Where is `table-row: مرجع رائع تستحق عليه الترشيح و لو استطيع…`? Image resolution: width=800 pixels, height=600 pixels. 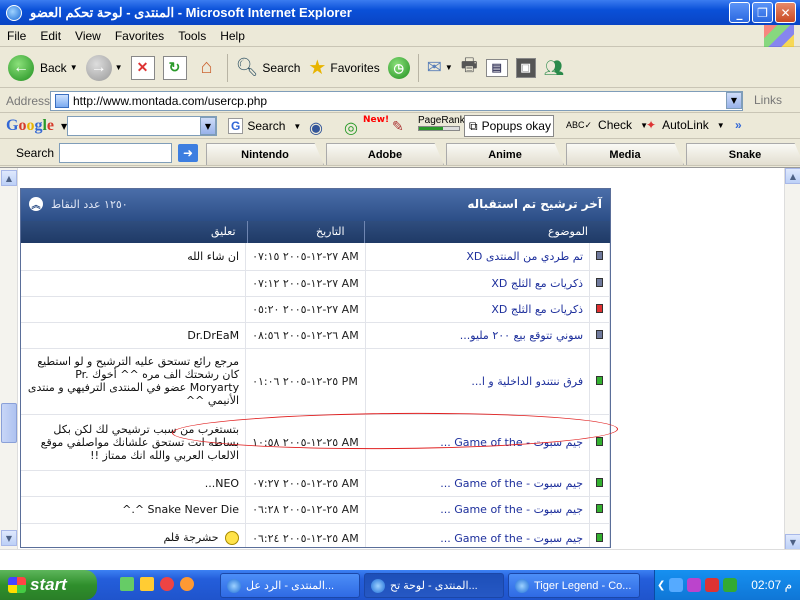 table-row: مرجع رائع تستحق عليه الترشيح و لو استطيع… is located at coordinates (315, 381).